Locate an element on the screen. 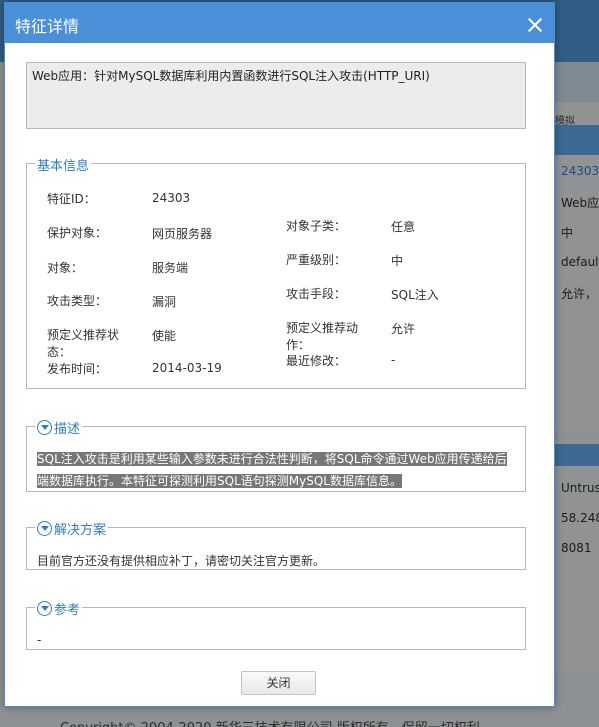 The width and height of the screenshot is (599, 727). background-value: Untrus is located at coordinates (580, 488).